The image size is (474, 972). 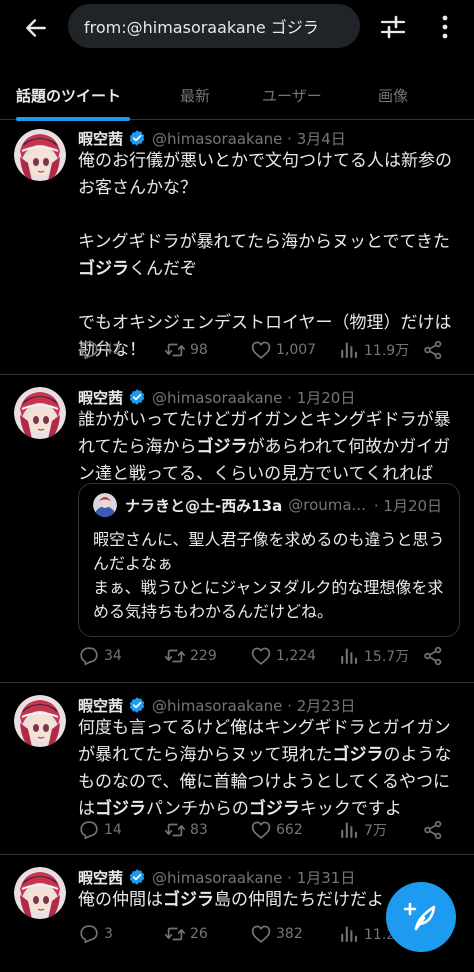 What do you see at coordinates (201, 27) in the screenshot?
I see `search-query: from:@himasoraakane ゴジラ` at bounding box center [201, 27].